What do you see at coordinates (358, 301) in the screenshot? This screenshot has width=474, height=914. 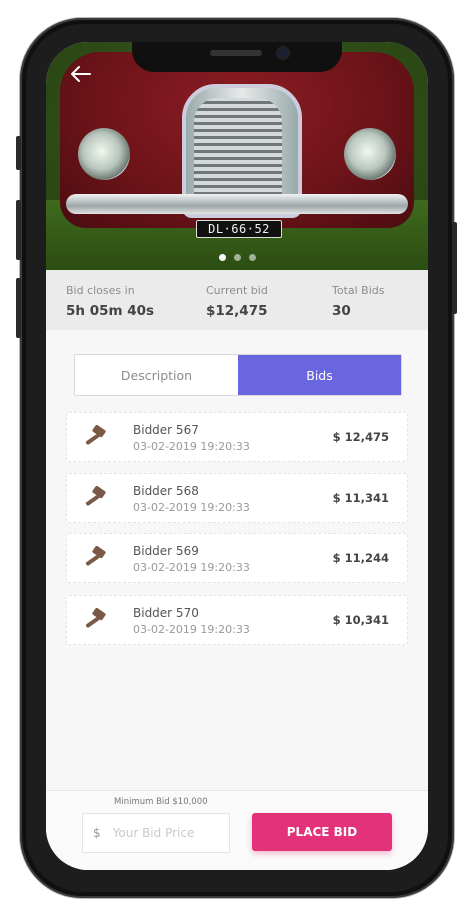 I see `total-bids-stat: Total Bids 30` at bounding box center [358, 301].